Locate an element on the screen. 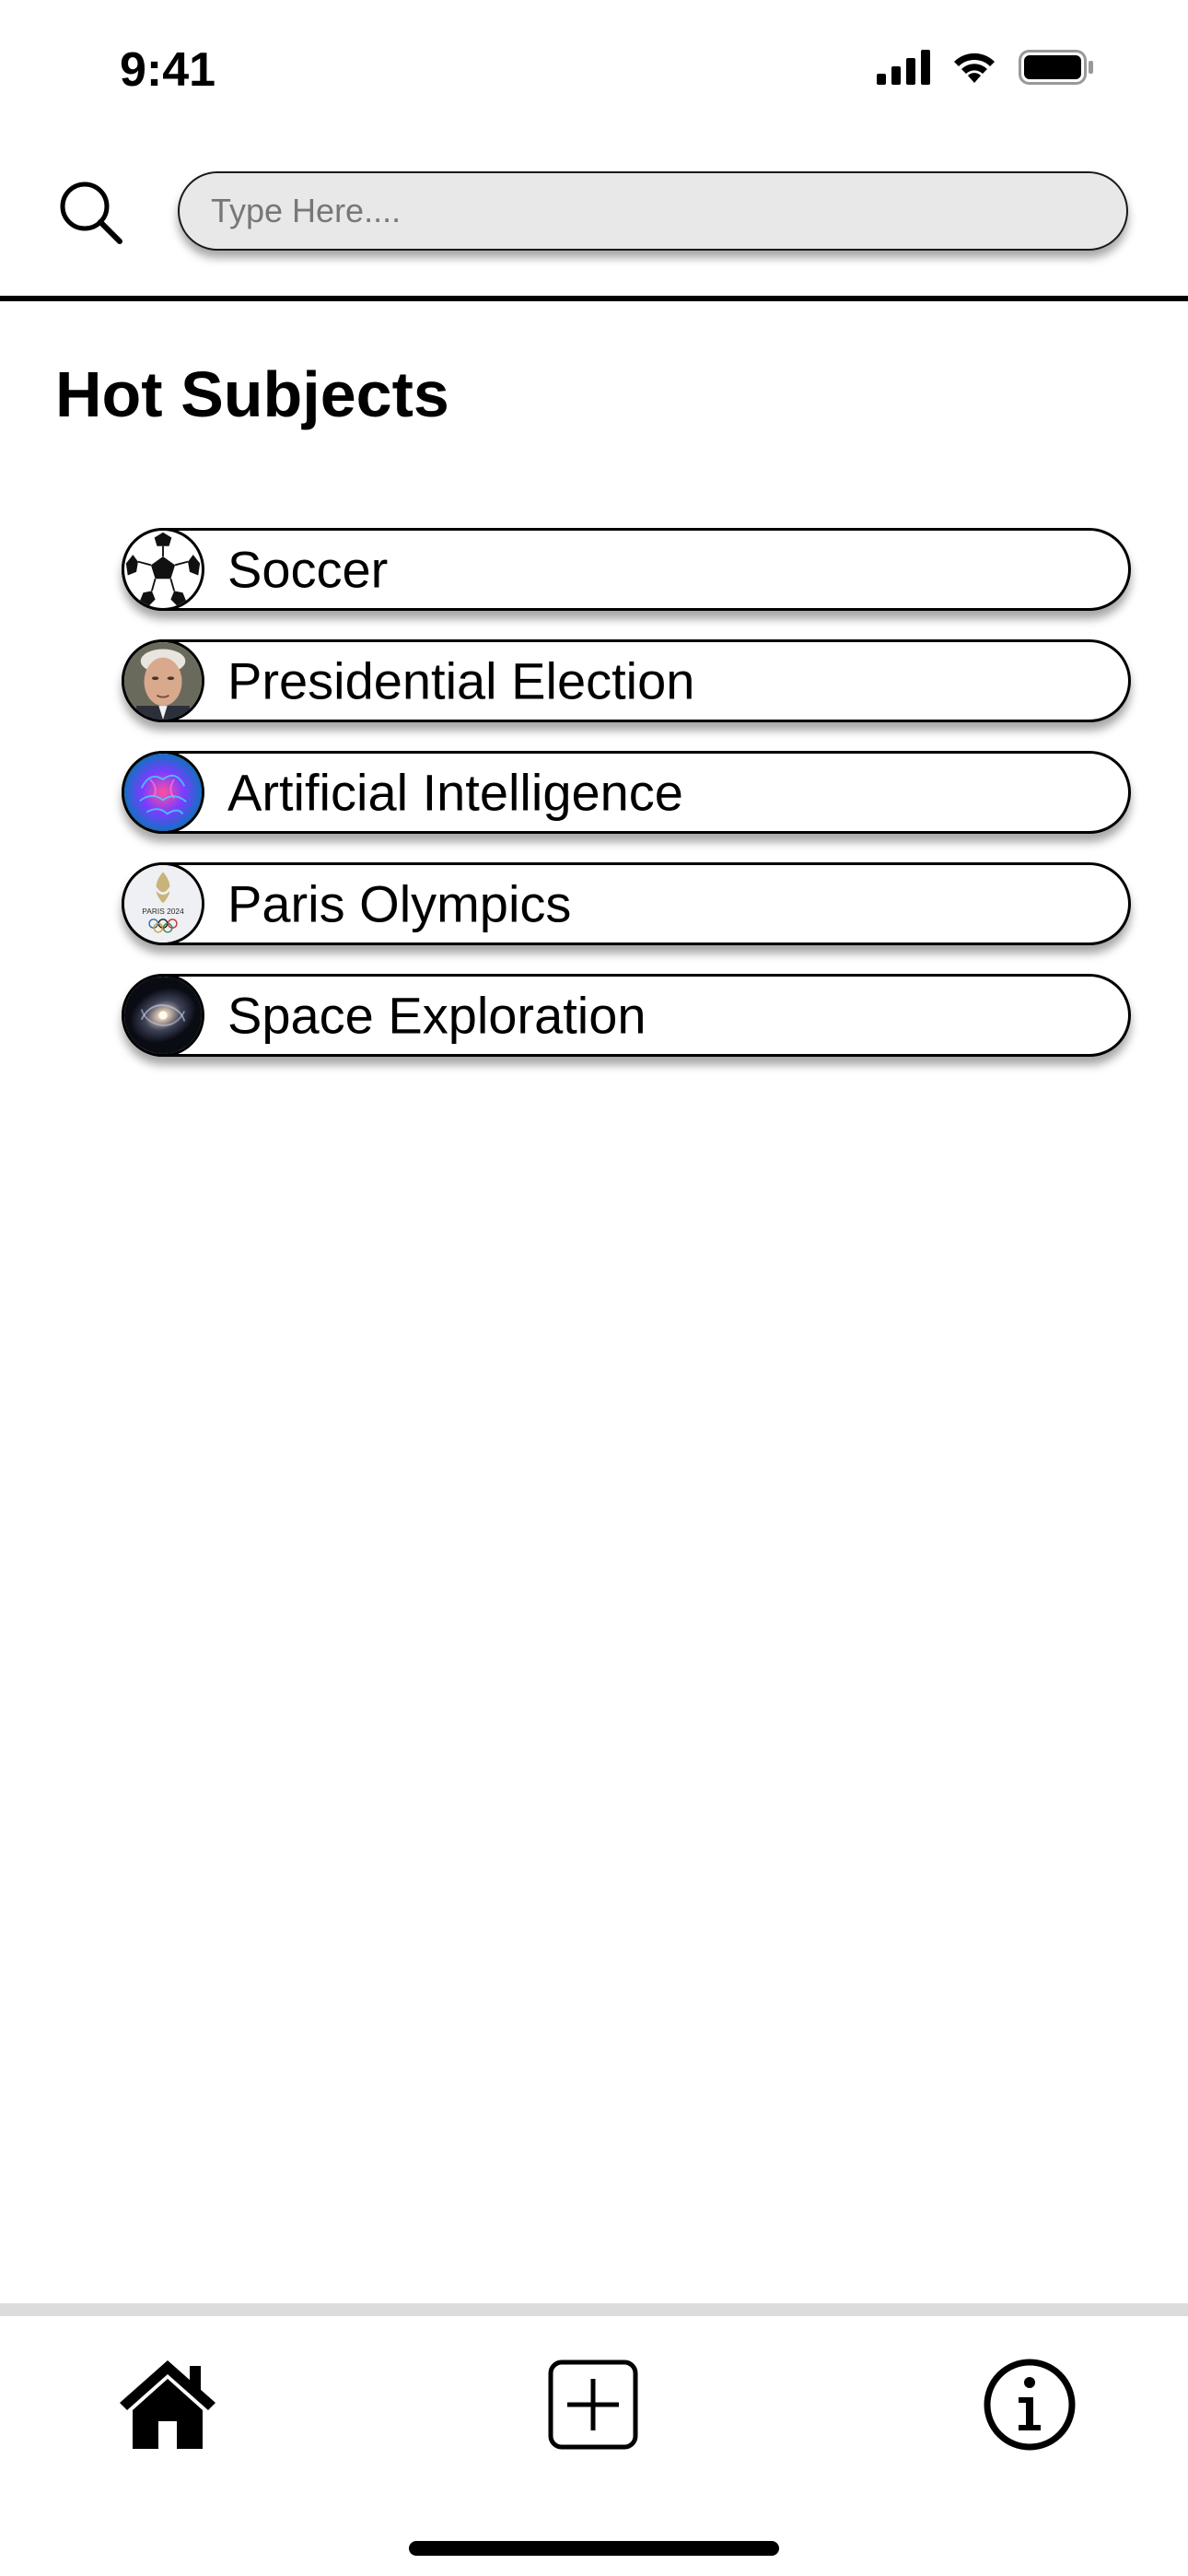 The width and height of the screenshot is (1188, 2576). tab-bar-divider is located at coordinates (594, 2309).